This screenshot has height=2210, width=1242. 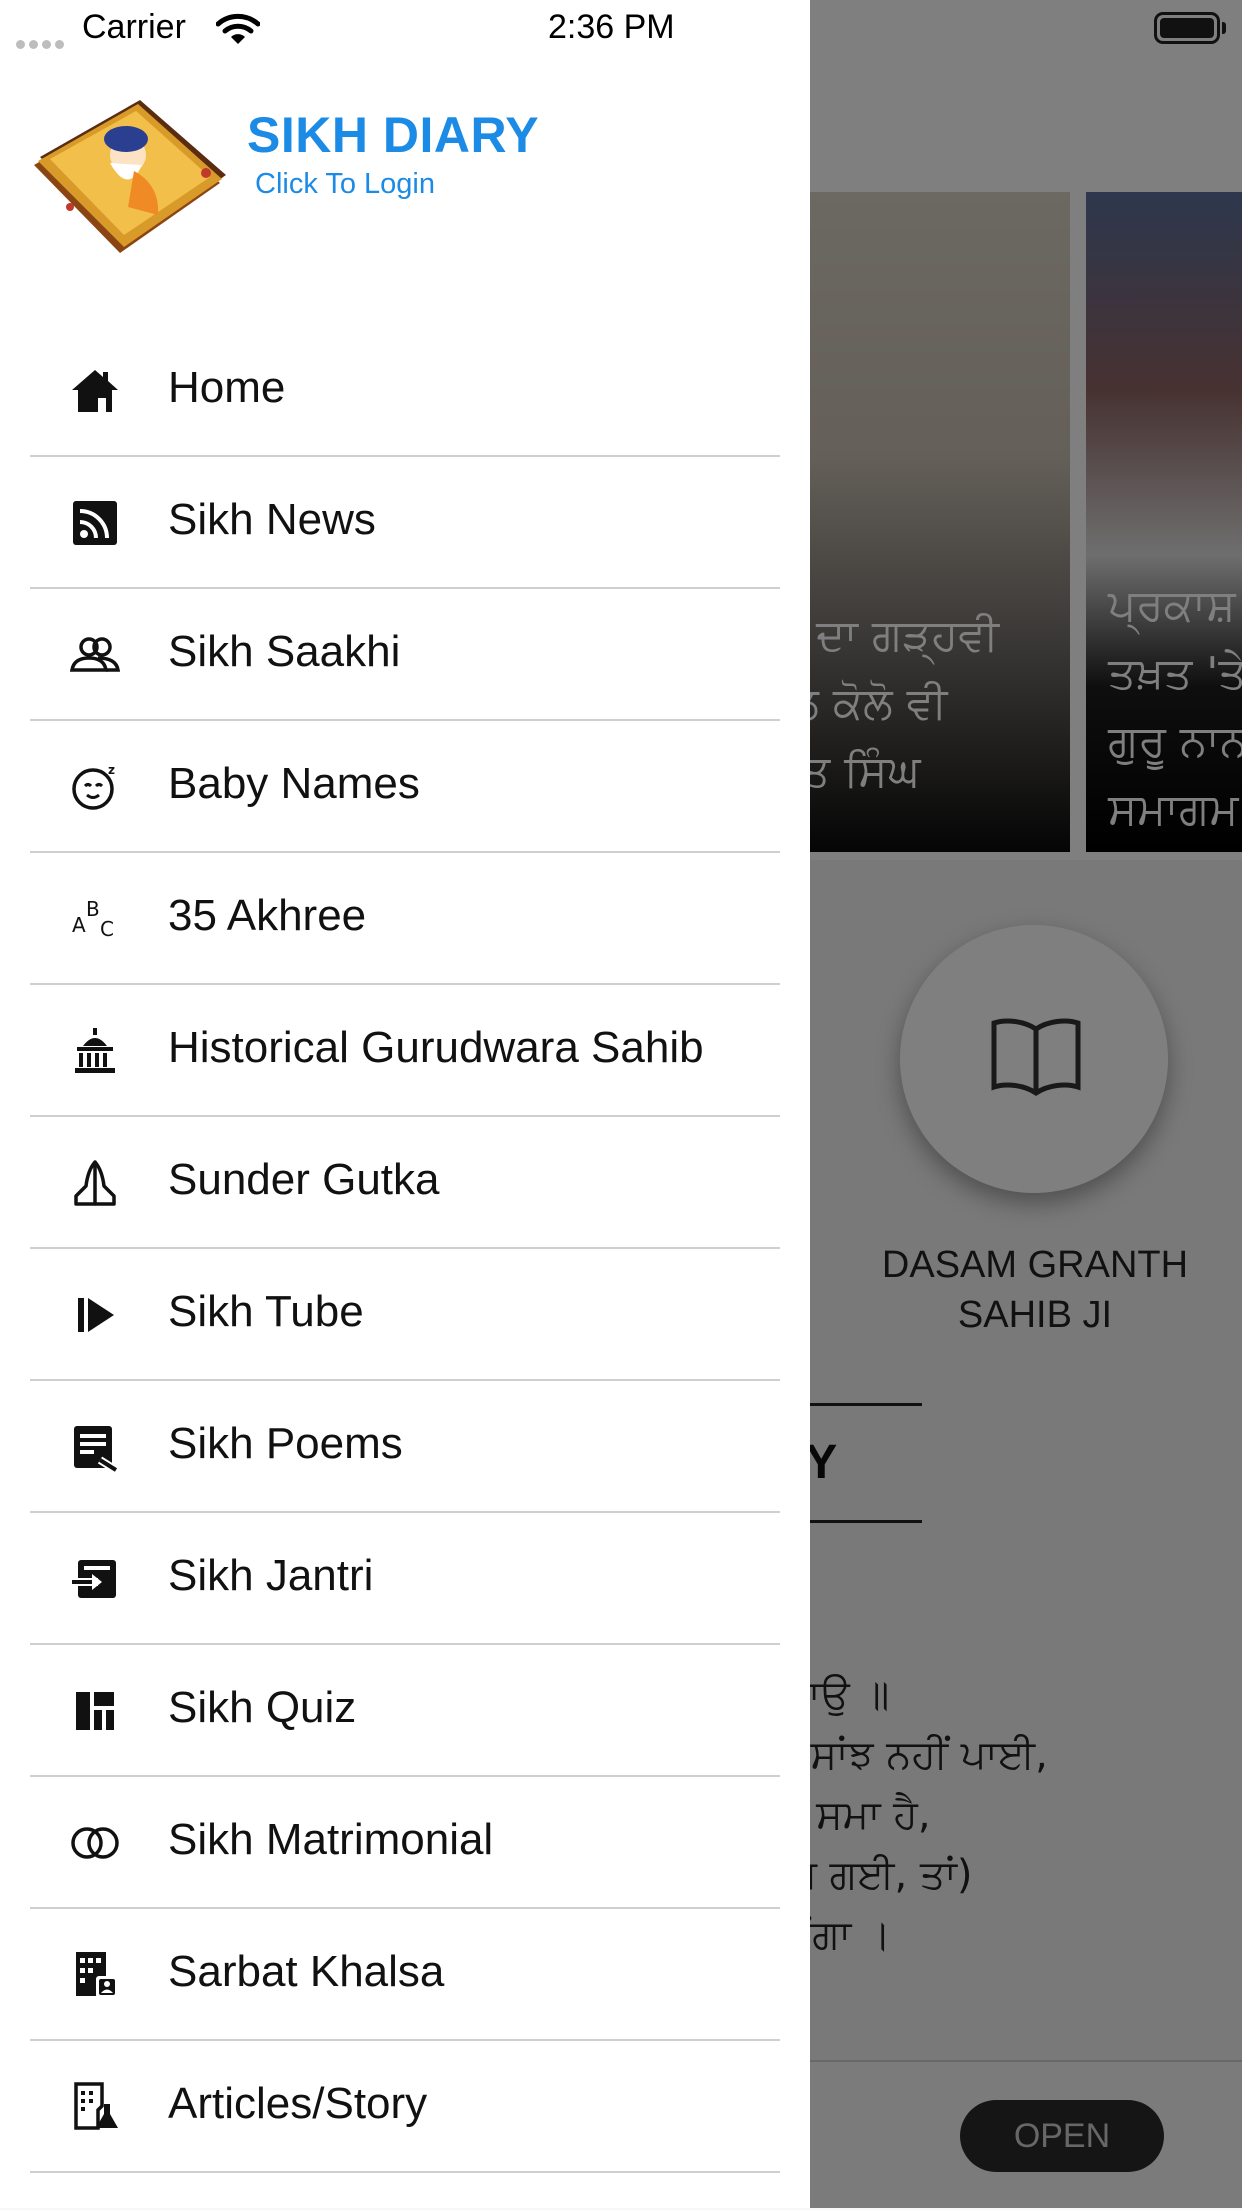 What do you see at coordinates (107, 929) in the screenshot?
I see `svg-text: C` at bounding box center [107, 929].